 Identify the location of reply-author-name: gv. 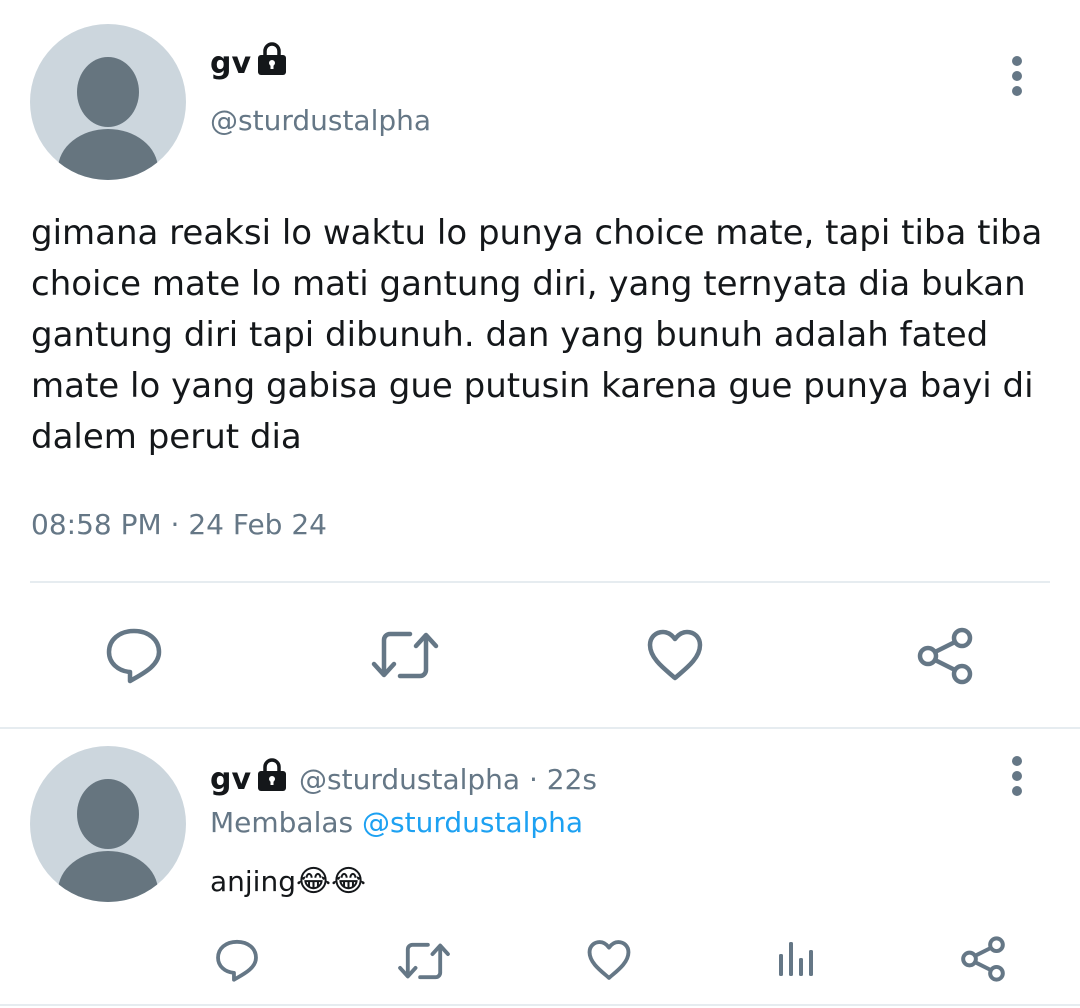
(230, 779).